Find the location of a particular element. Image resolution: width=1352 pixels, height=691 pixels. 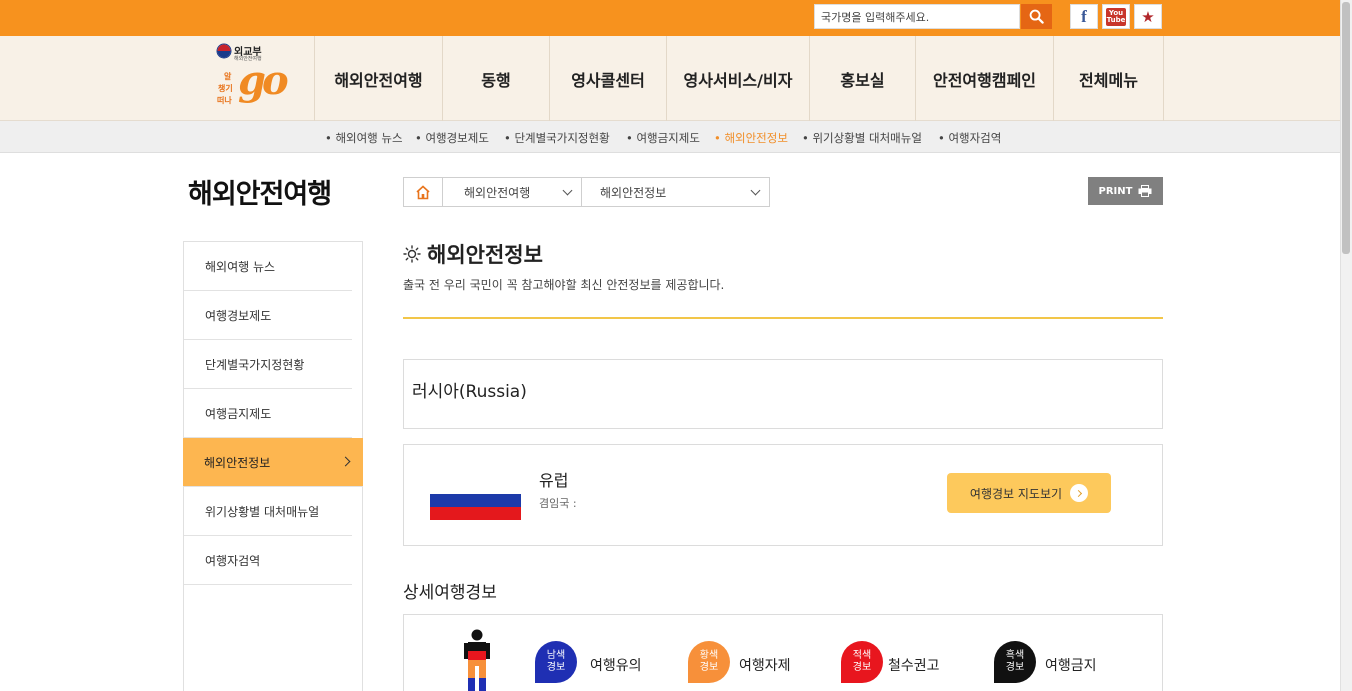

favorite-star-icon: ★ is located at coordinates (1148, 16).